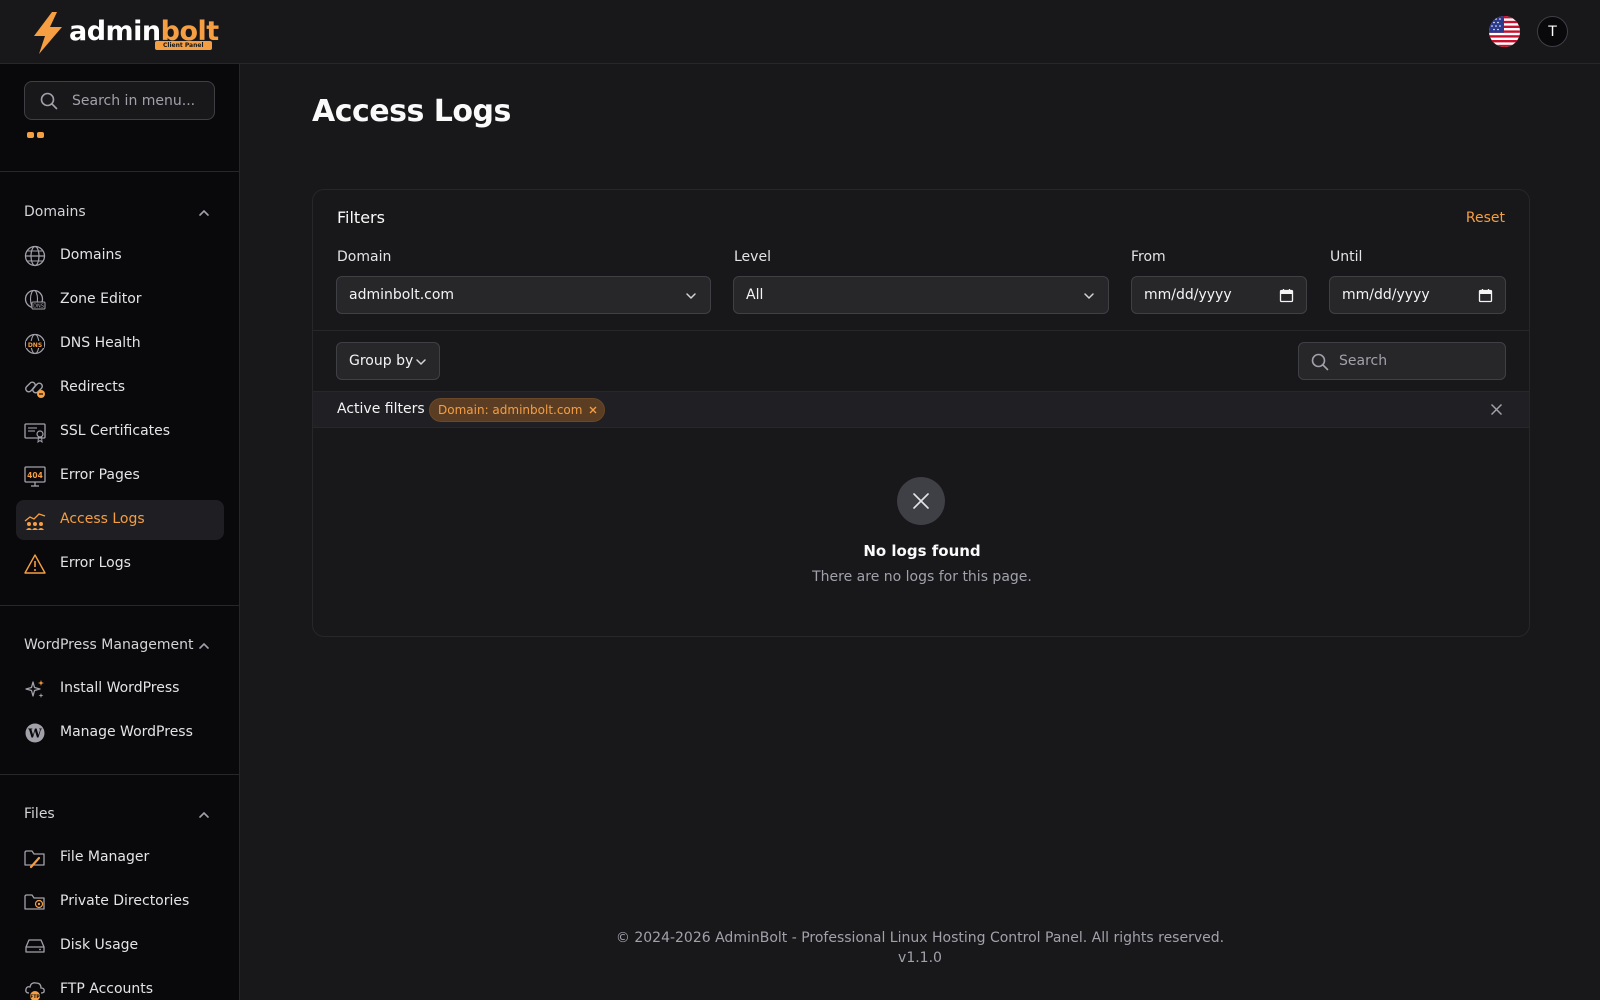 The image size is (1600, 1000). What do you see at coordinates (126, 732) in the screenshot?
I see `sidebar-item-label: Manage WordPress` at bounding box center [126, 732].